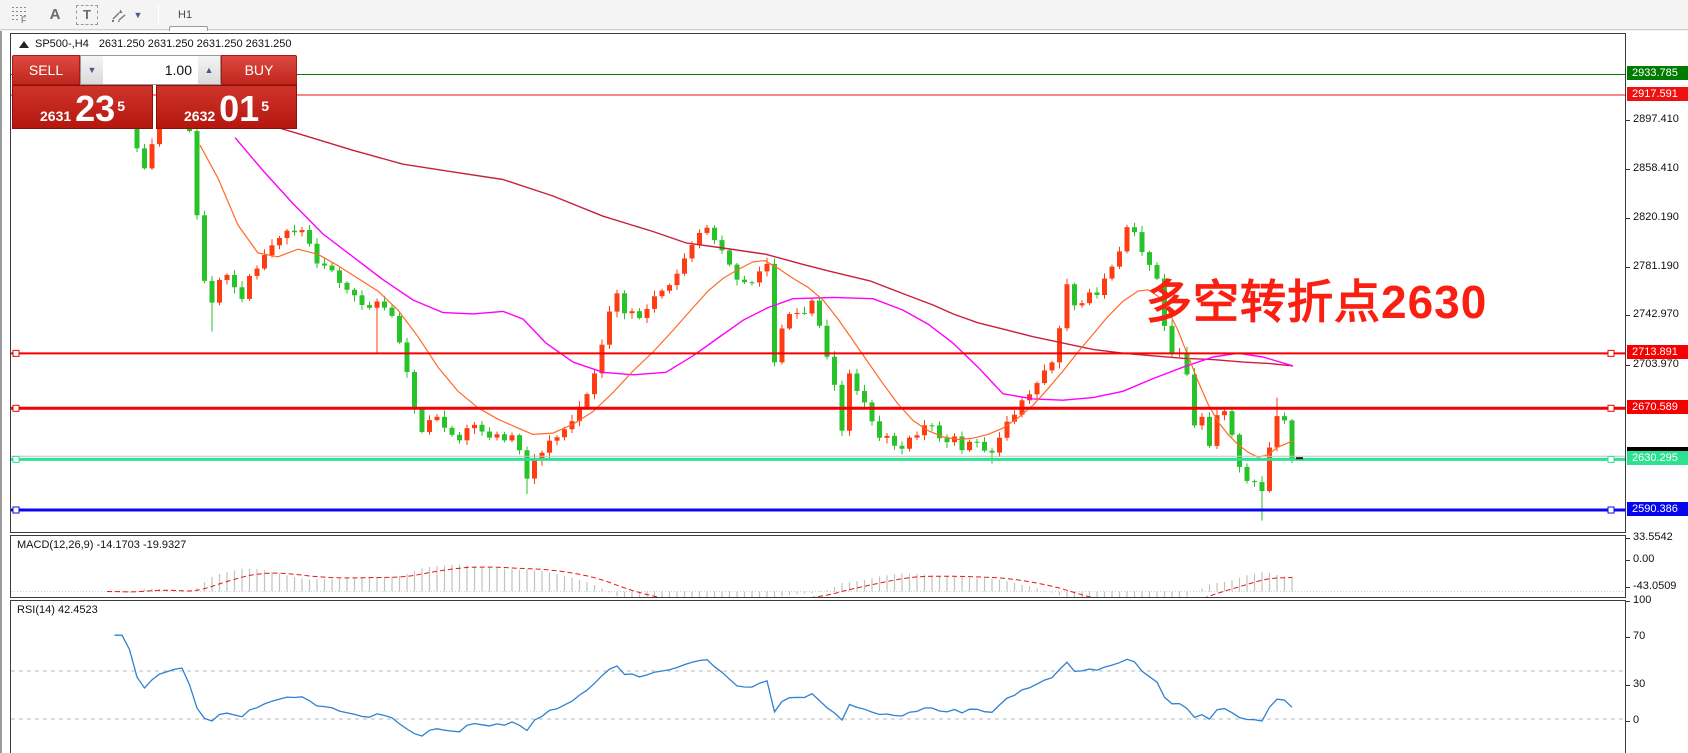 The width and height of the screenshot is (1688, 753). I want to click on price-tick-label: 2897.410, so click(1656, 118).